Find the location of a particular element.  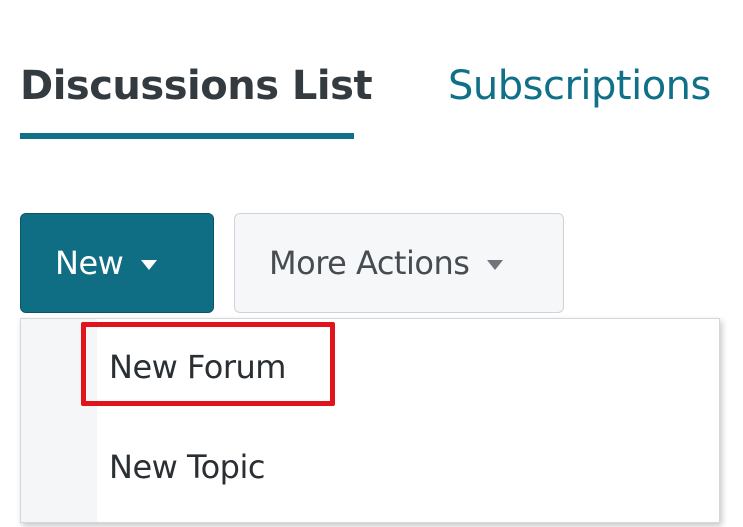

tab-discussions-list: Discussions List is located at coordinates (196, 86).